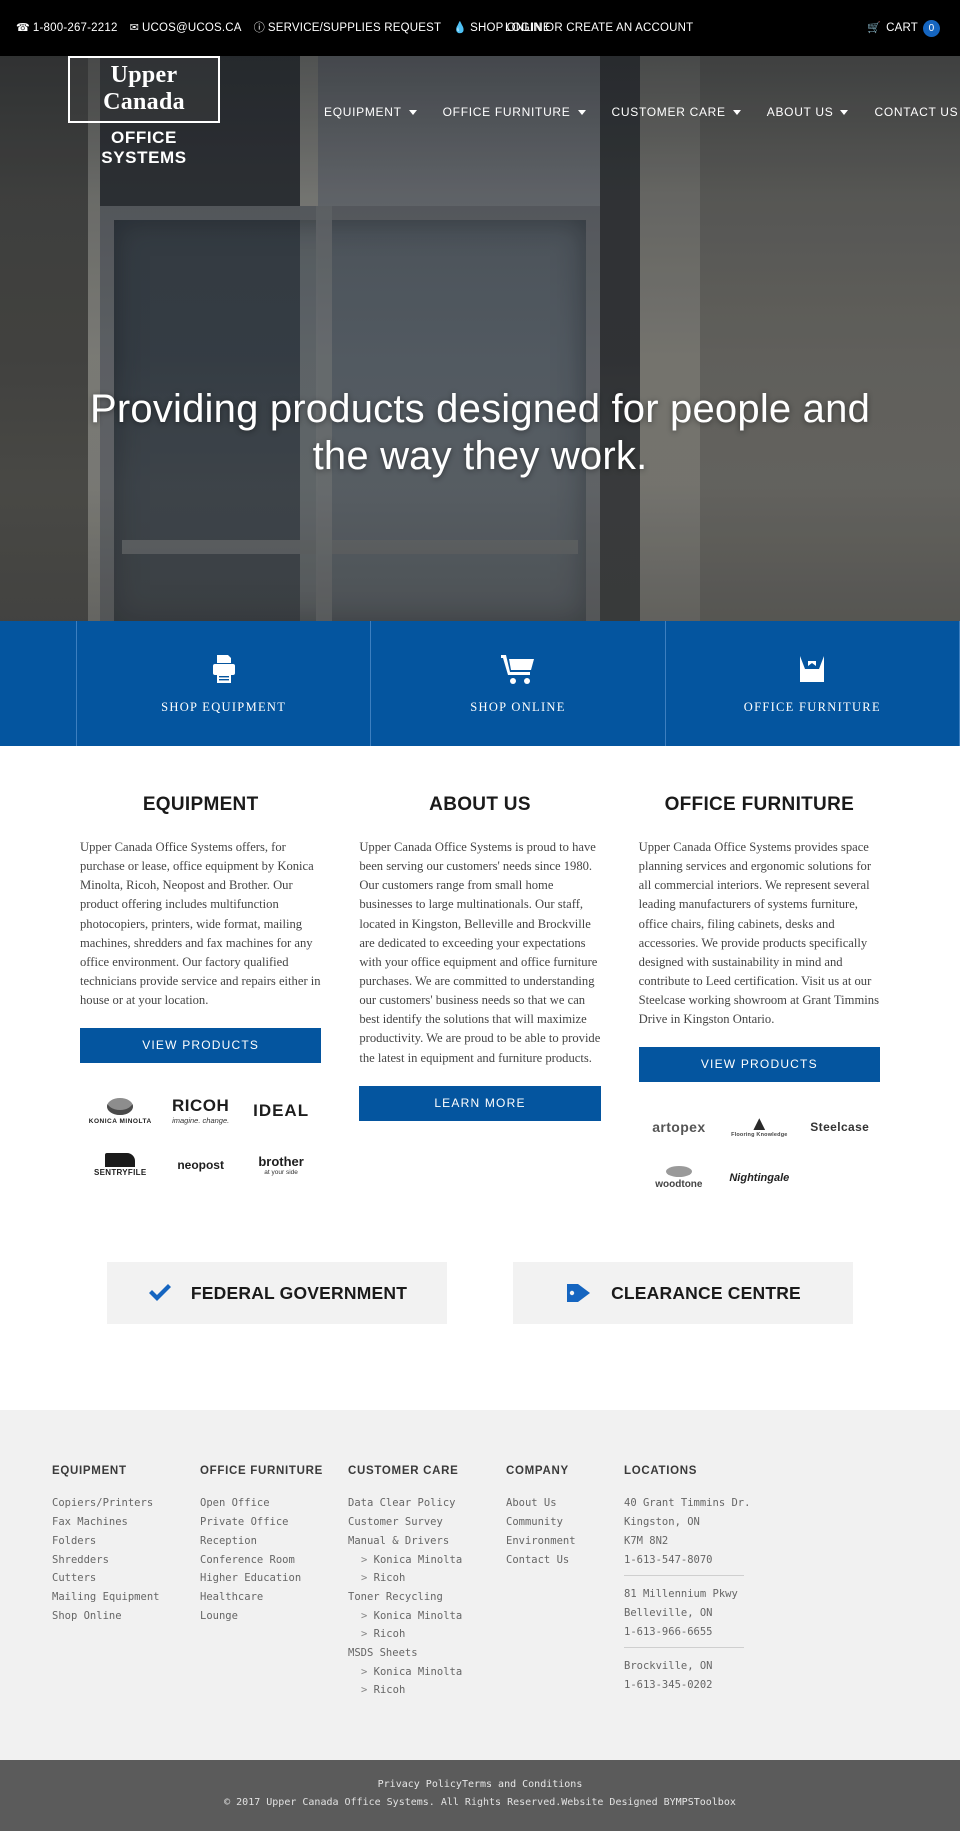  Describe the element at coordinates (522, 1784) in the screenshot. I see `terms-link: Terms and Conditions` at that location.